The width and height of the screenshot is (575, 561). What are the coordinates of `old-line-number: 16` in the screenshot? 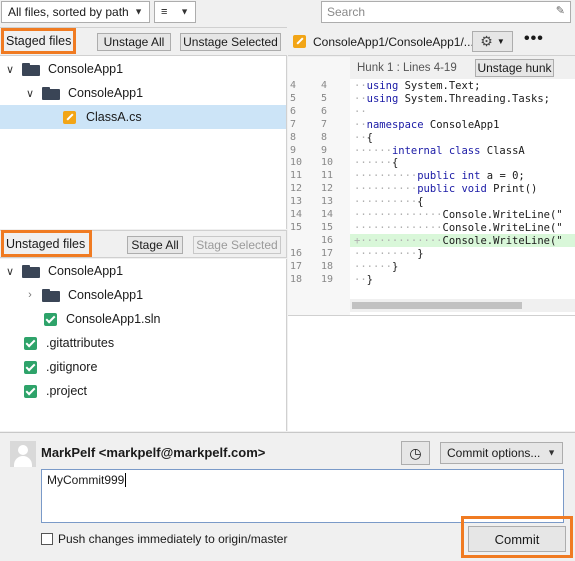 It's located at (296, 253).